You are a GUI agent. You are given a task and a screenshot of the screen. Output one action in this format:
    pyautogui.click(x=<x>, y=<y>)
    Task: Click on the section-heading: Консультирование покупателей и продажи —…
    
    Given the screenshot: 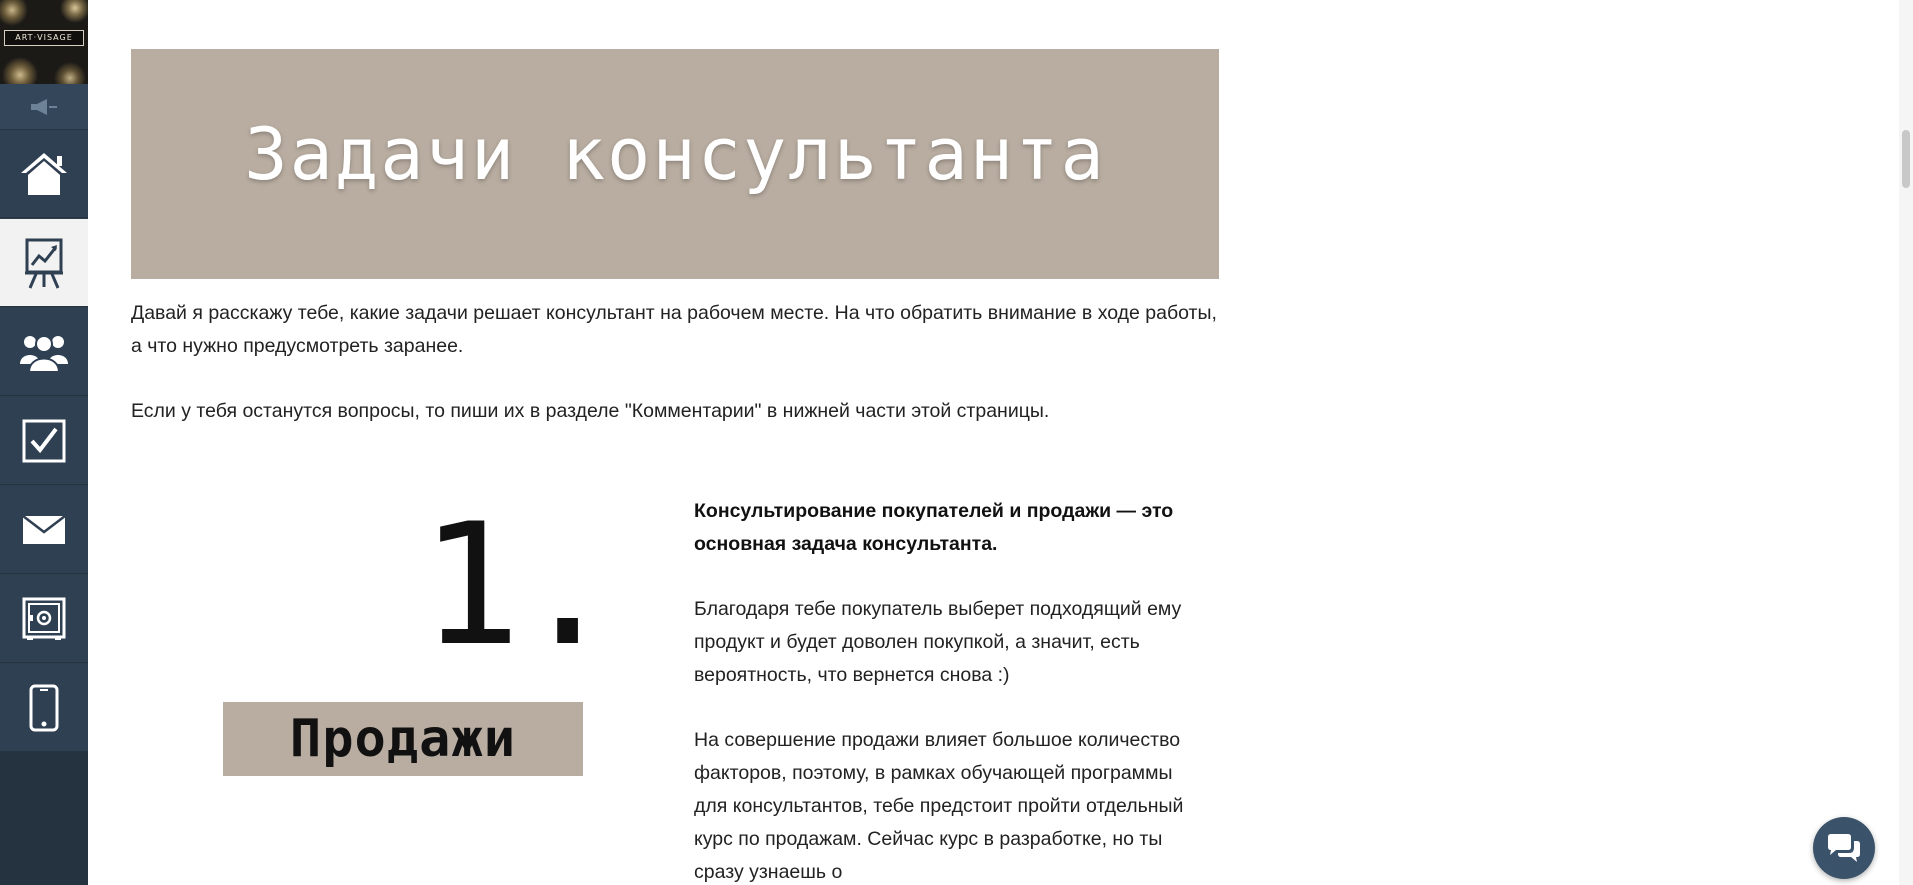 What is the action you would take?
    pyautogui.click(x=934, y=527)
    